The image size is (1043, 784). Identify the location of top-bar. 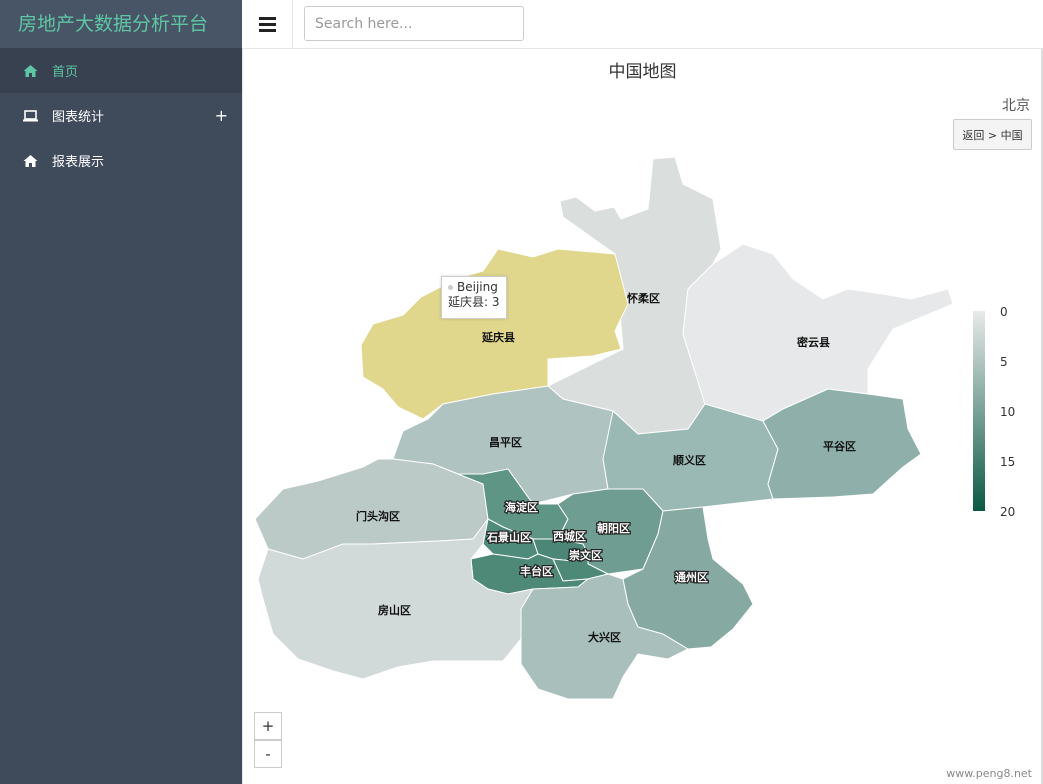
(642, 24).